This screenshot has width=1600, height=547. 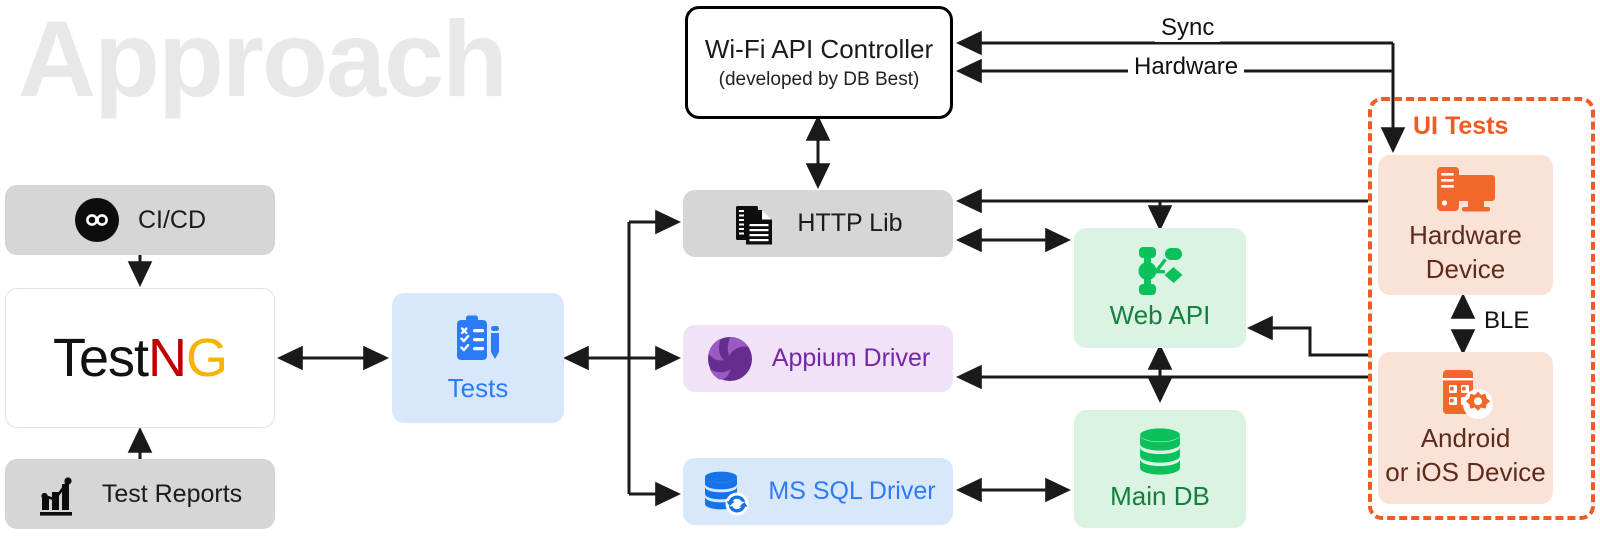 I want to click on node-android-ios-device-line1: Android, so click(x=1465, y=438).